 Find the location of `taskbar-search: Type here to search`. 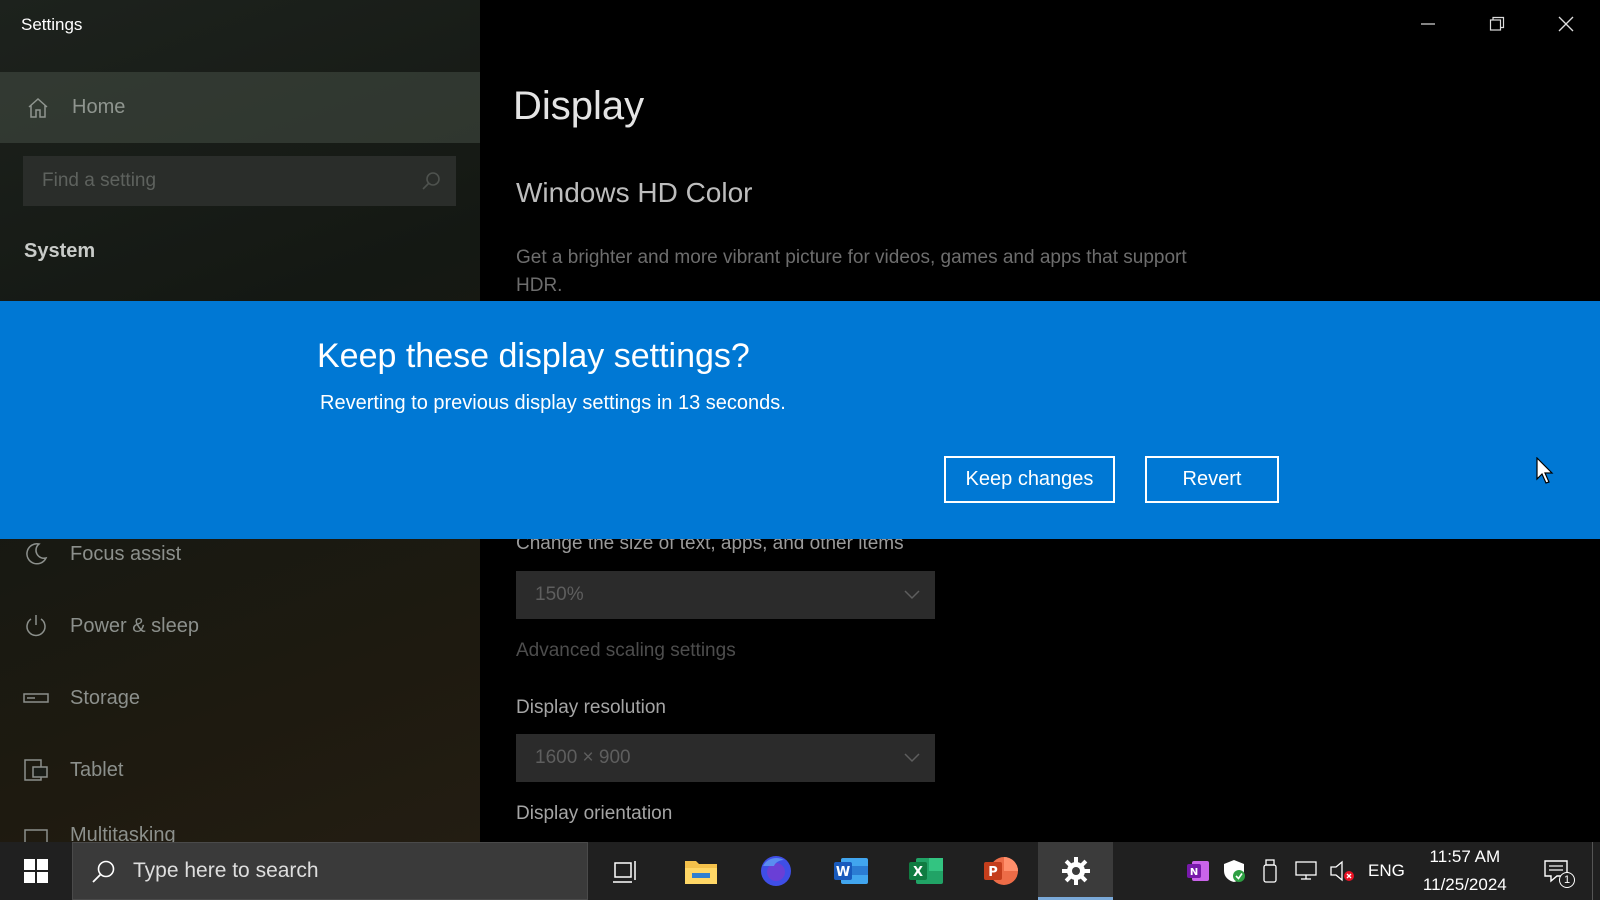

taskbar-search: Type here to search is located at coordinates (330, 871).